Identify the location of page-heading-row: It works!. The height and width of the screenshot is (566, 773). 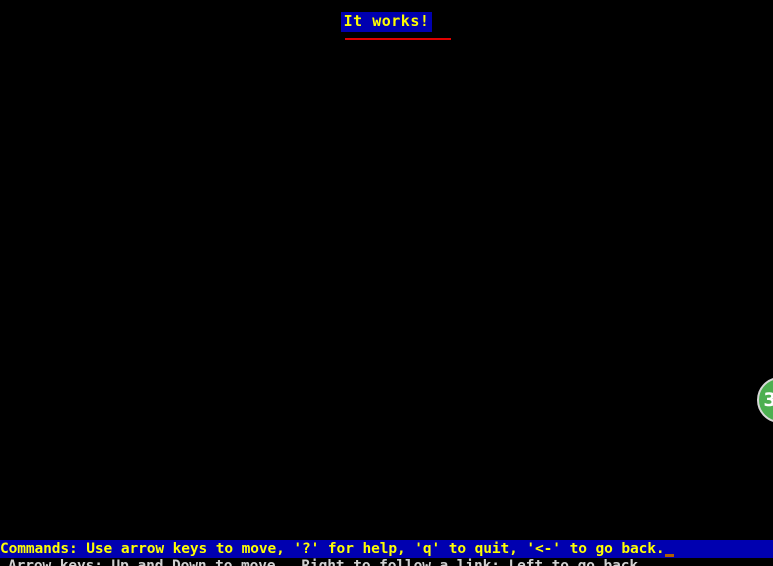
(386, 21).